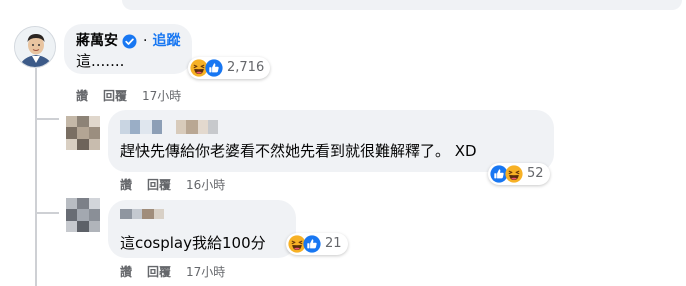 This screenshot has width=686, height=286. I want to click on comment-text: 這cosplay我給100分, so click(193, 243).